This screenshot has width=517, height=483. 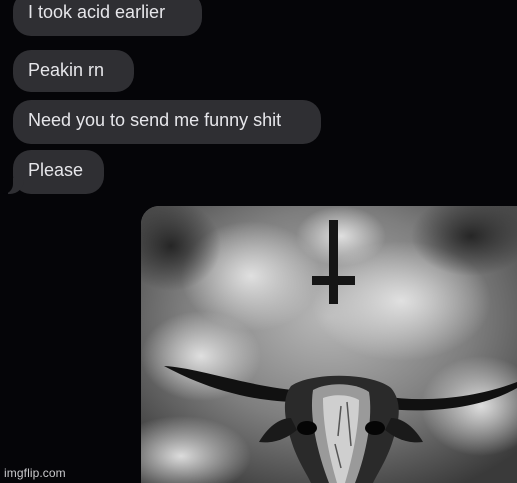 What do you see at coordinates (35, 473) in the screenshot?
I see `watermark-text: imgflip.com` at bounding box center [35, 473].